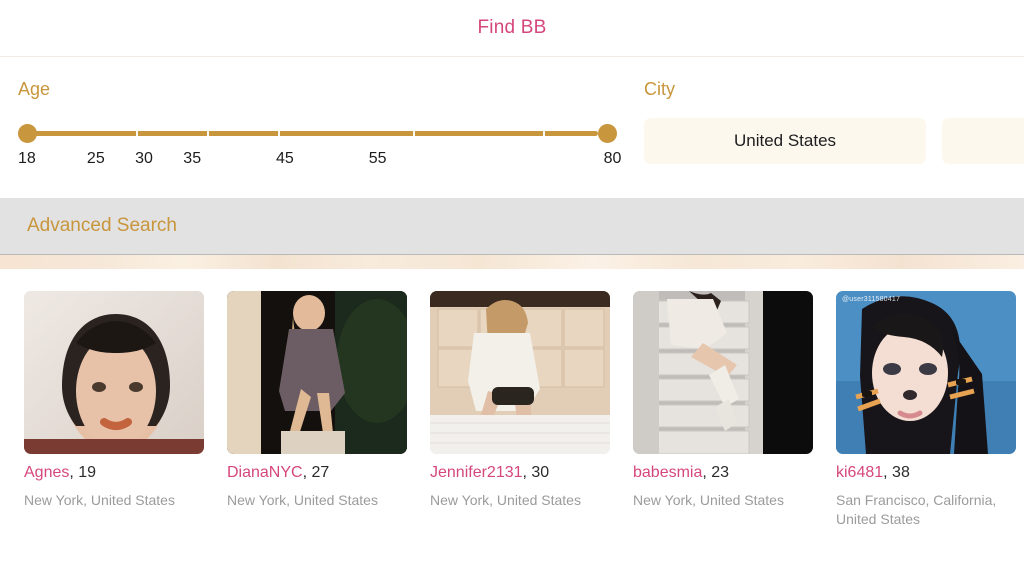 The image size is (1024, 588). I want to click on profile-username: Agnes, so click(46, 472).